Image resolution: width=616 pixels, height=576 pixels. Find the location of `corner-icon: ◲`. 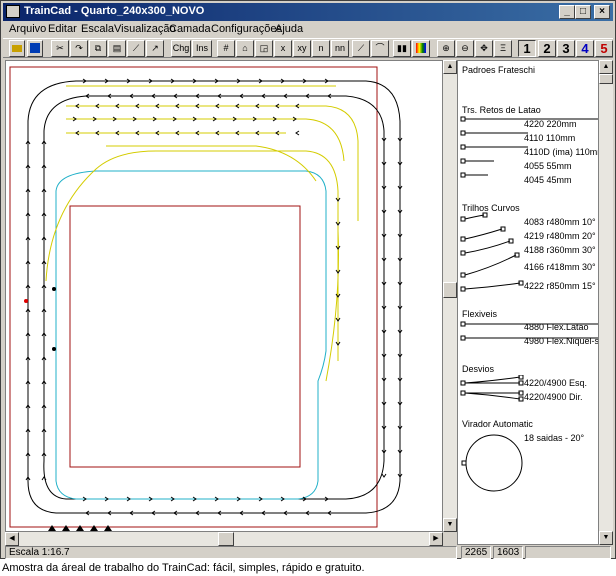

corner-icon: ◲ is located at coordinates (264, 48).